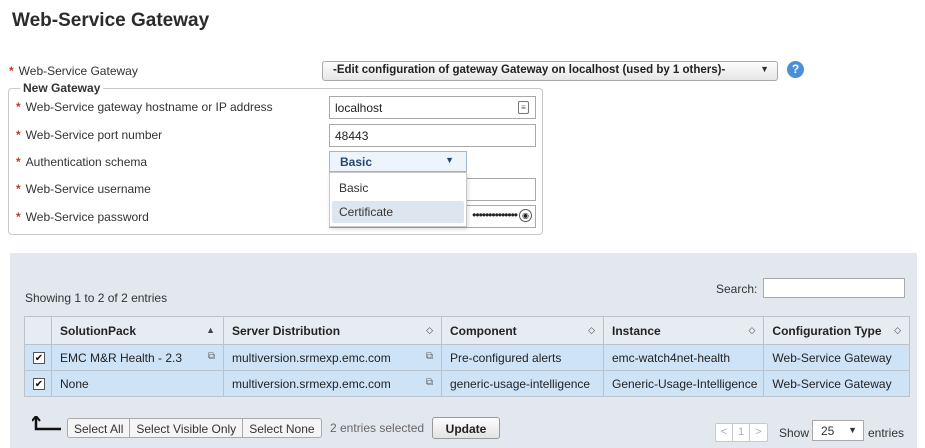  Describe the element at coordinates (137, 383) in the screenshot. I see `solutionpack-cell: None` at that location.